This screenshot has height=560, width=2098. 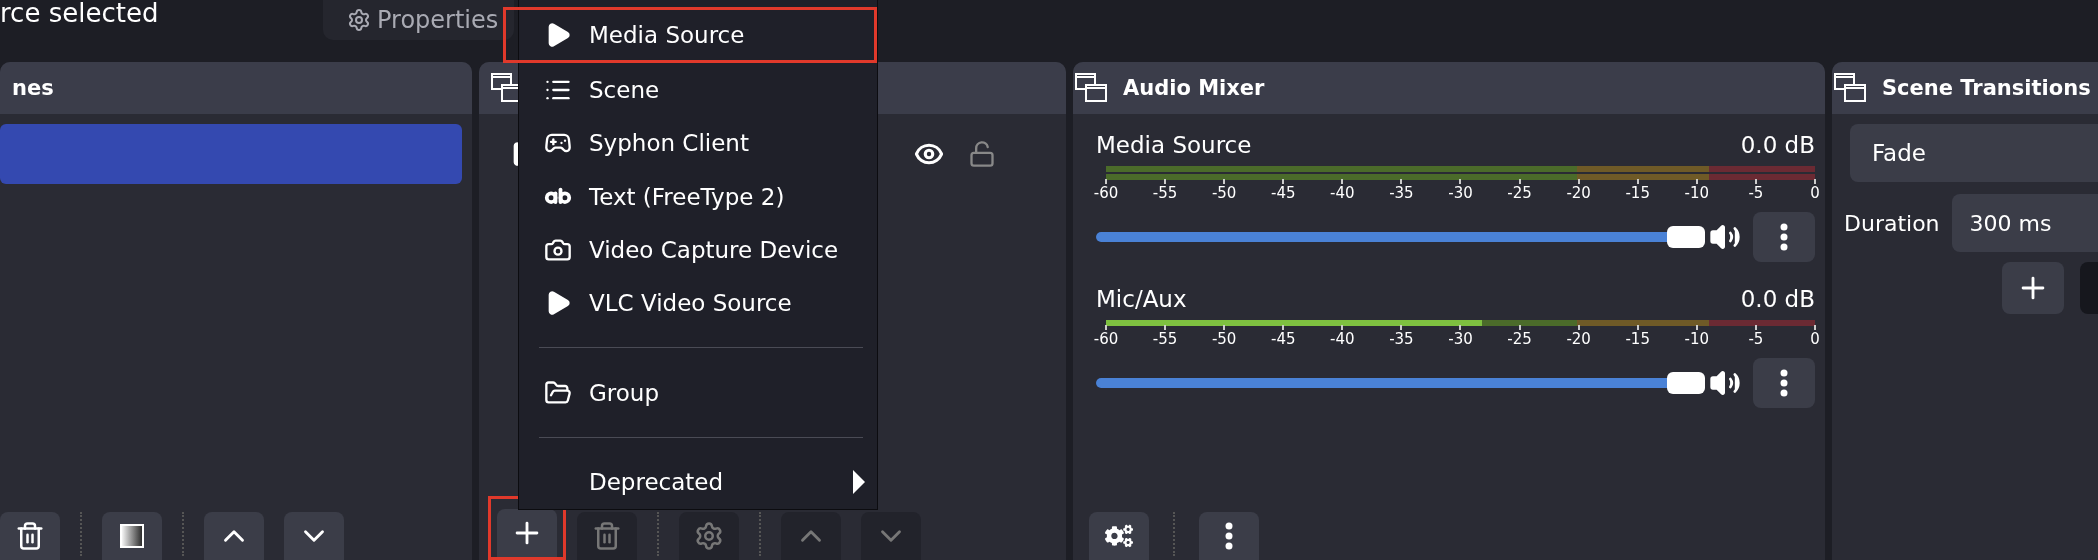 I want to click on menu-item: Syphon Client, so click(x=698, y=143).